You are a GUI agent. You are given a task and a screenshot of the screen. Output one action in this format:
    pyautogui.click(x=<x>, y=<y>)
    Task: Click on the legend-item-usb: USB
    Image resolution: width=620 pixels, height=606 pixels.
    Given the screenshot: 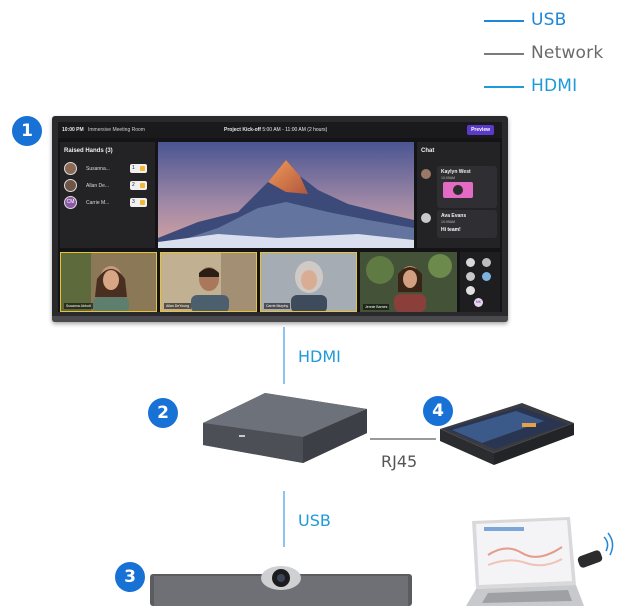 What is the action you would take?
    pyautogui.click(x=549, y=24)
    